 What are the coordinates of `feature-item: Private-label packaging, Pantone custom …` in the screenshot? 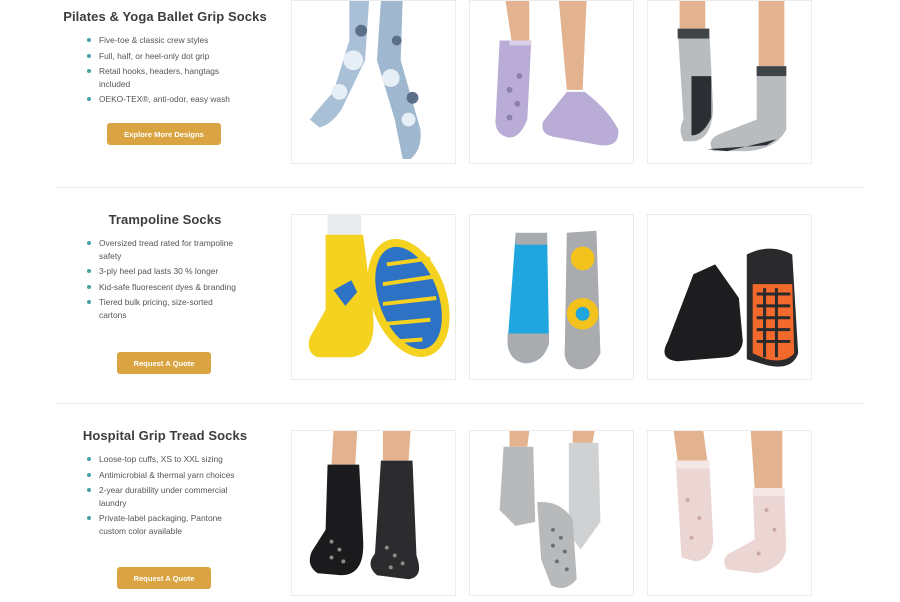 It's located at (164, 524).